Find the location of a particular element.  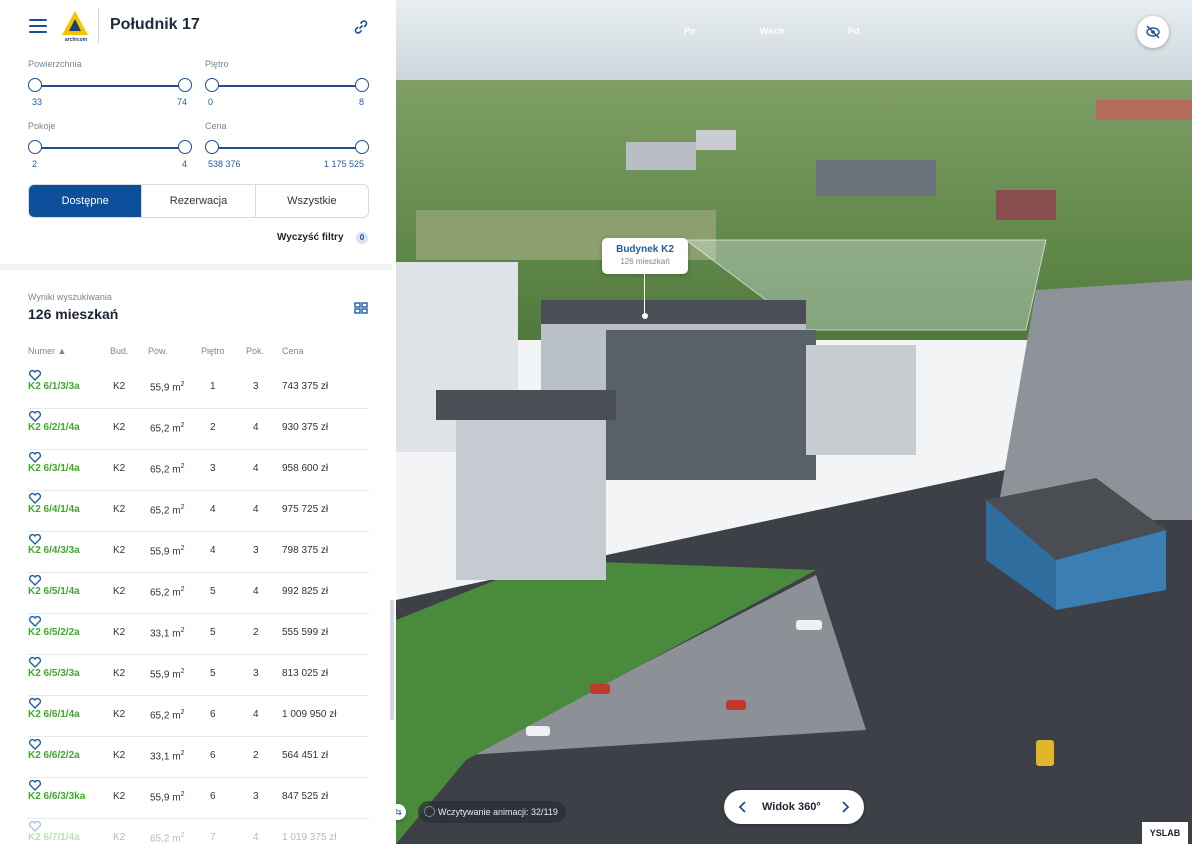

area-min-value: 33 is located at coordinates (37, 102).